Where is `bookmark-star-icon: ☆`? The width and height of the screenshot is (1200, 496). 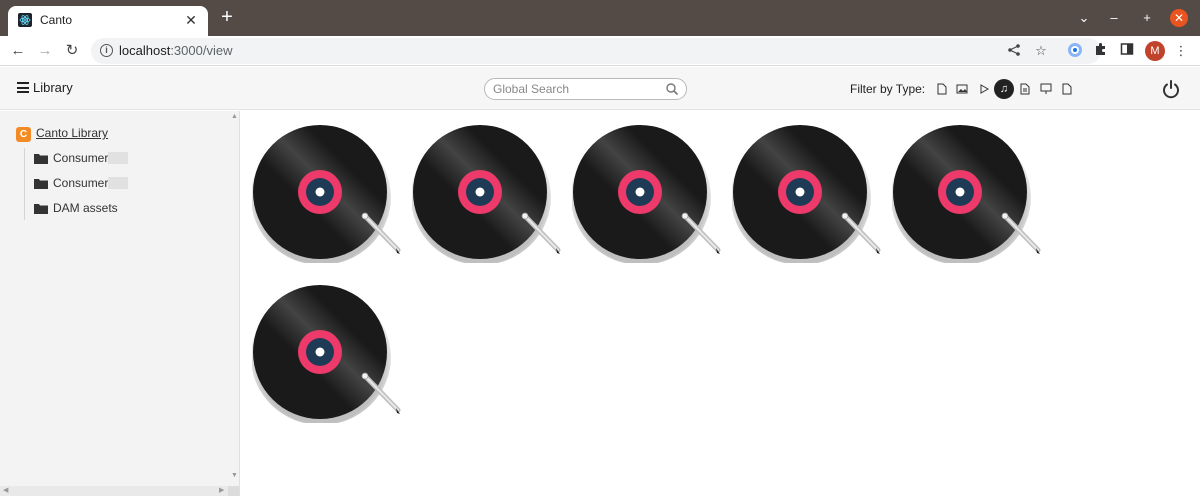 bookmark-star-icon: ☆ is located at coordinates (1041, 51).